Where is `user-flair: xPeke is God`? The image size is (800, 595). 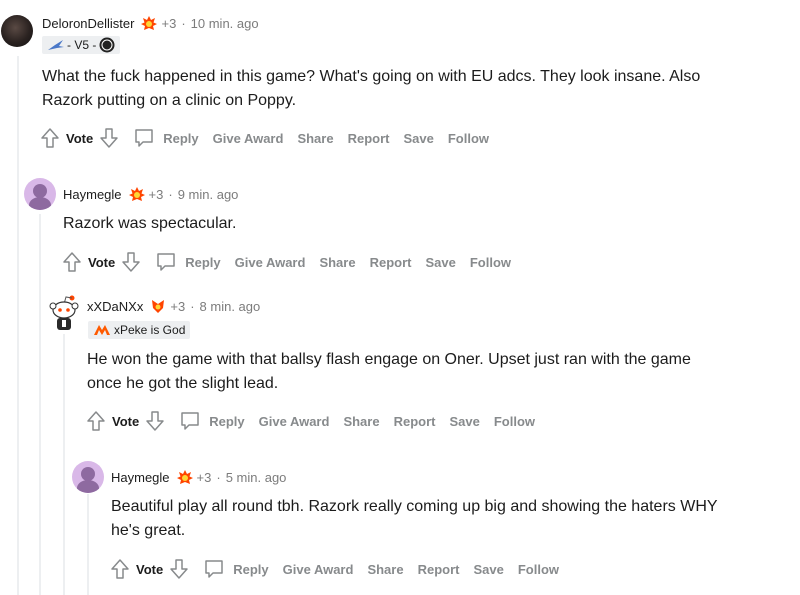 user-flair: xPeke is God is located at coordinates (139, 330).